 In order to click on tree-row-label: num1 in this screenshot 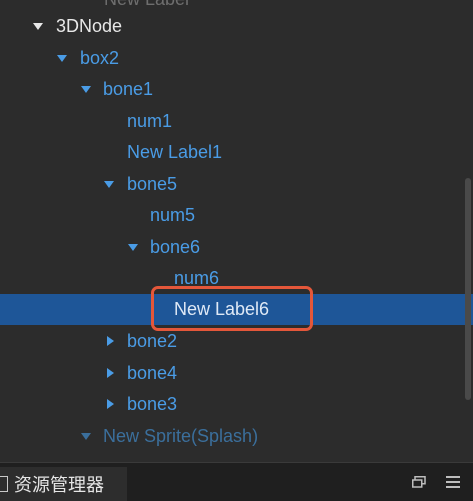, I will do `click(150, 121)`.